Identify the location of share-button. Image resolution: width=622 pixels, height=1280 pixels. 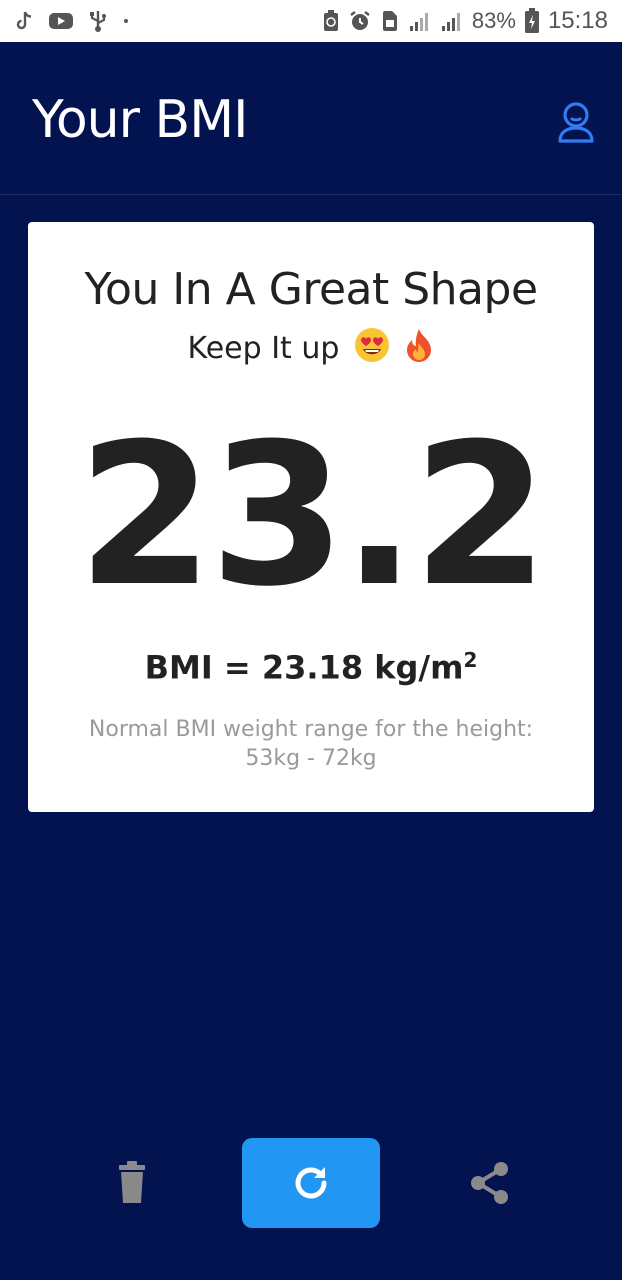
(490, 1183).